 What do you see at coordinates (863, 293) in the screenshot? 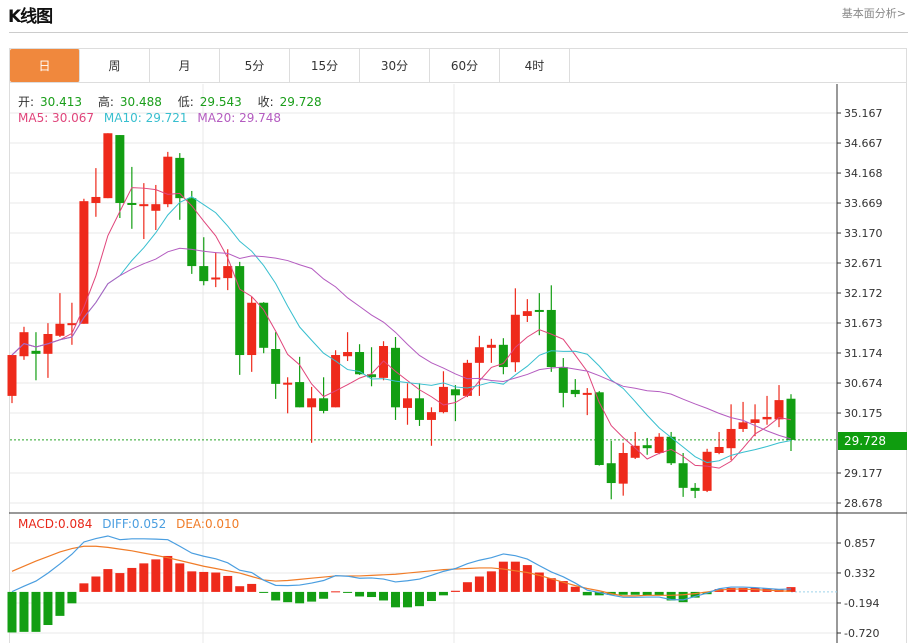
I see `price-tick-label: 32.172` at bounding box center [863, 293].